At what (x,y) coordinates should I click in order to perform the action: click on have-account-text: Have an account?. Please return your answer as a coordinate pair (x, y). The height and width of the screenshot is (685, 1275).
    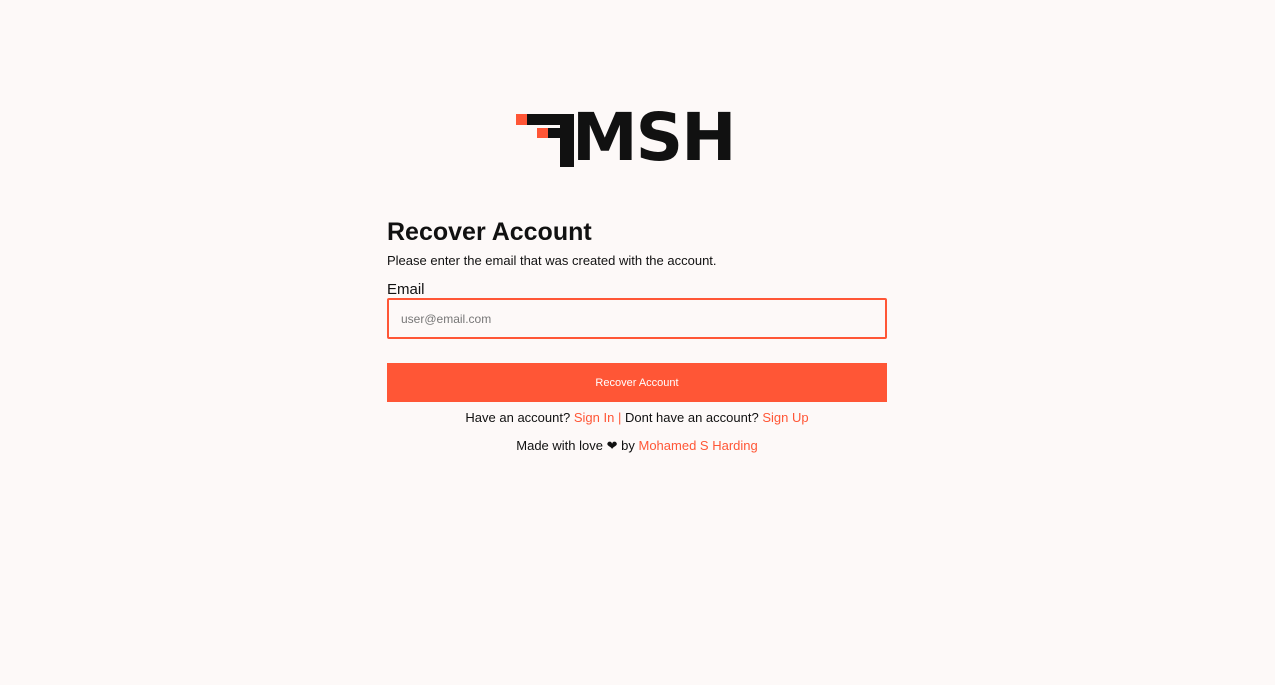
    Looking at the image, I should click on (518, 417).